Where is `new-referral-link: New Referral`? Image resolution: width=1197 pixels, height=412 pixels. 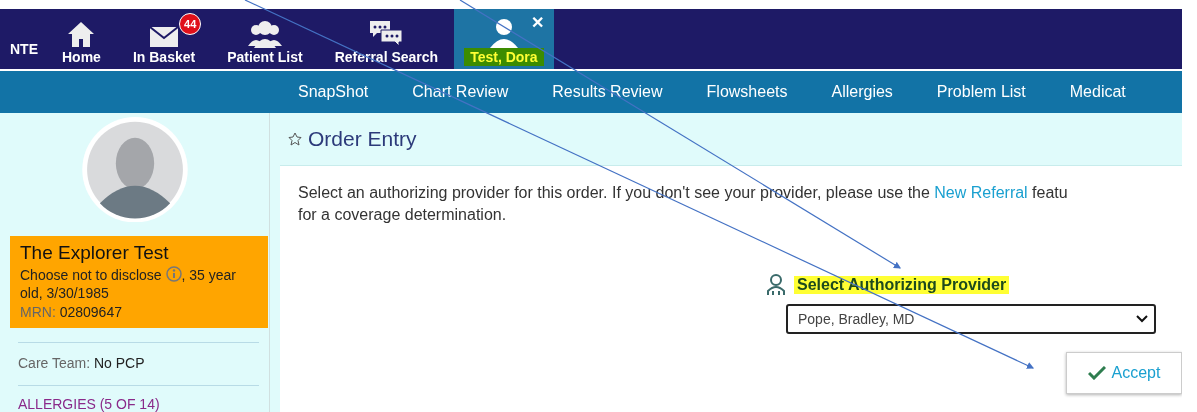
new-referral-link: New Referral is located at coordinates (981, 192).